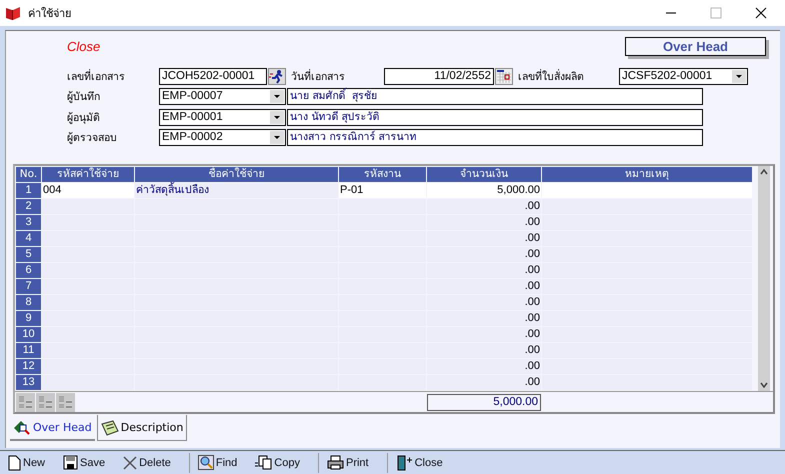  What do you see at coordinates (88, 190) in the screenshot?
I see `table-cell: 004` at bounding box center [88, 190].